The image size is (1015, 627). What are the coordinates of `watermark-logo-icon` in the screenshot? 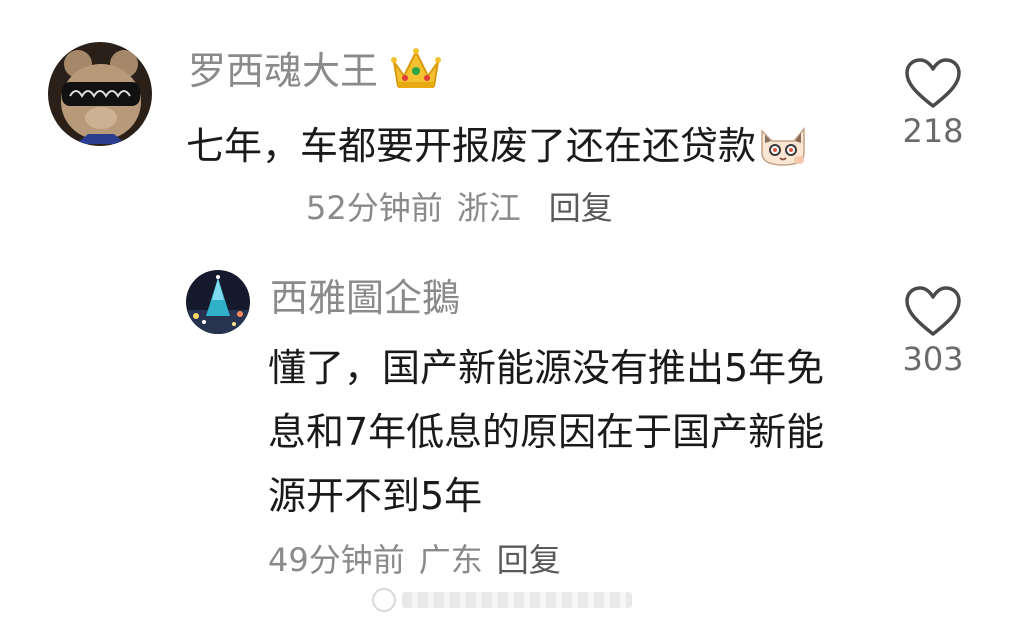 It's located at (384, 600).